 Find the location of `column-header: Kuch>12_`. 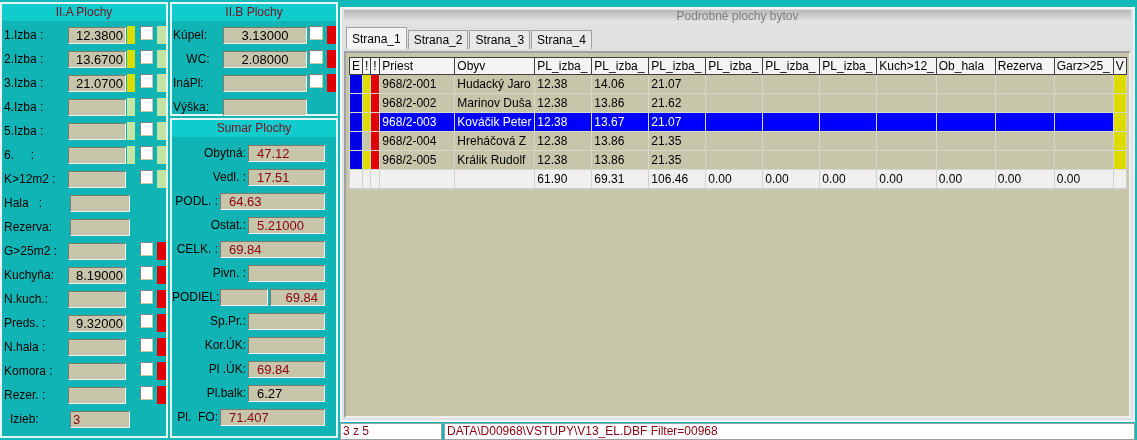

column-header: Kuch>12_ is located at coordinates (906, 66).